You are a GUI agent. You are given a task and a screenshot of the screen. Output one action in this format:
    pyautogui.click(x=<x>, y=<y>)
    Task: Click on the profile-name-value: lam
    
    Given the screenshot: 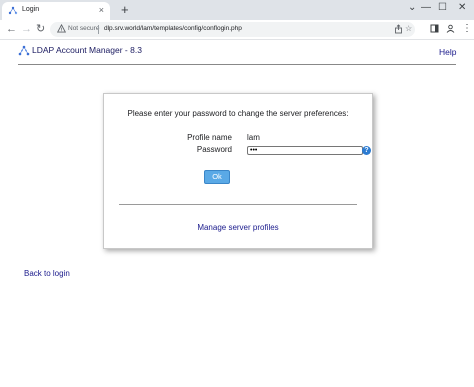 What is the action you would take?
    pyautogui.click(x=253, y=137)
    